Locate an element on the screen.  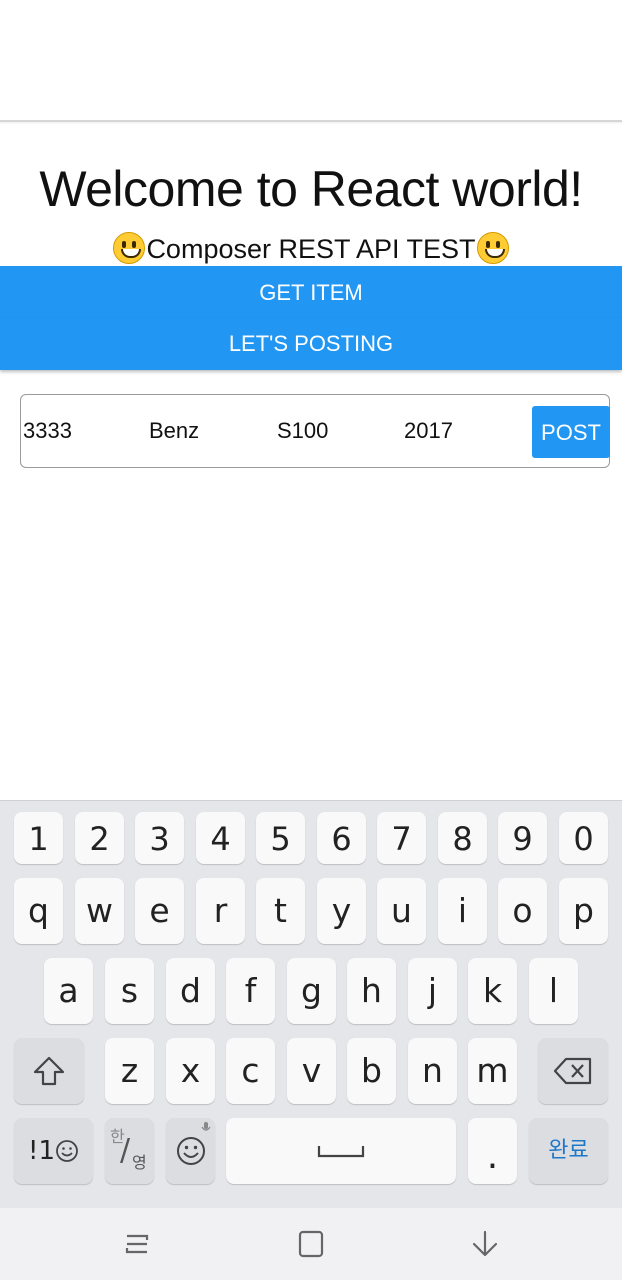
space-key is located at coordinates (341, 1151).